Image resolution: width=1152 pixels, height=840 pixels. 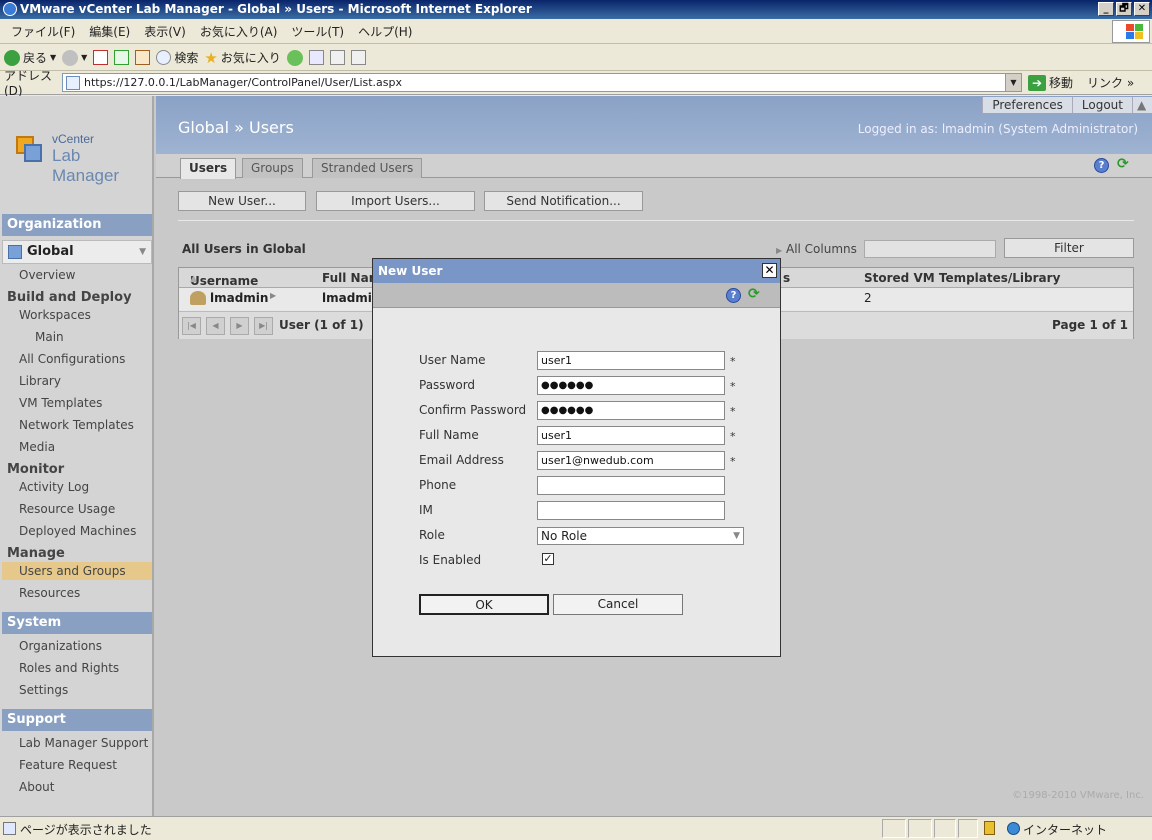 What do you see at coordinates (930, 249) in the screenshot?
I see `filter-input` at bounding box center [930, 249].